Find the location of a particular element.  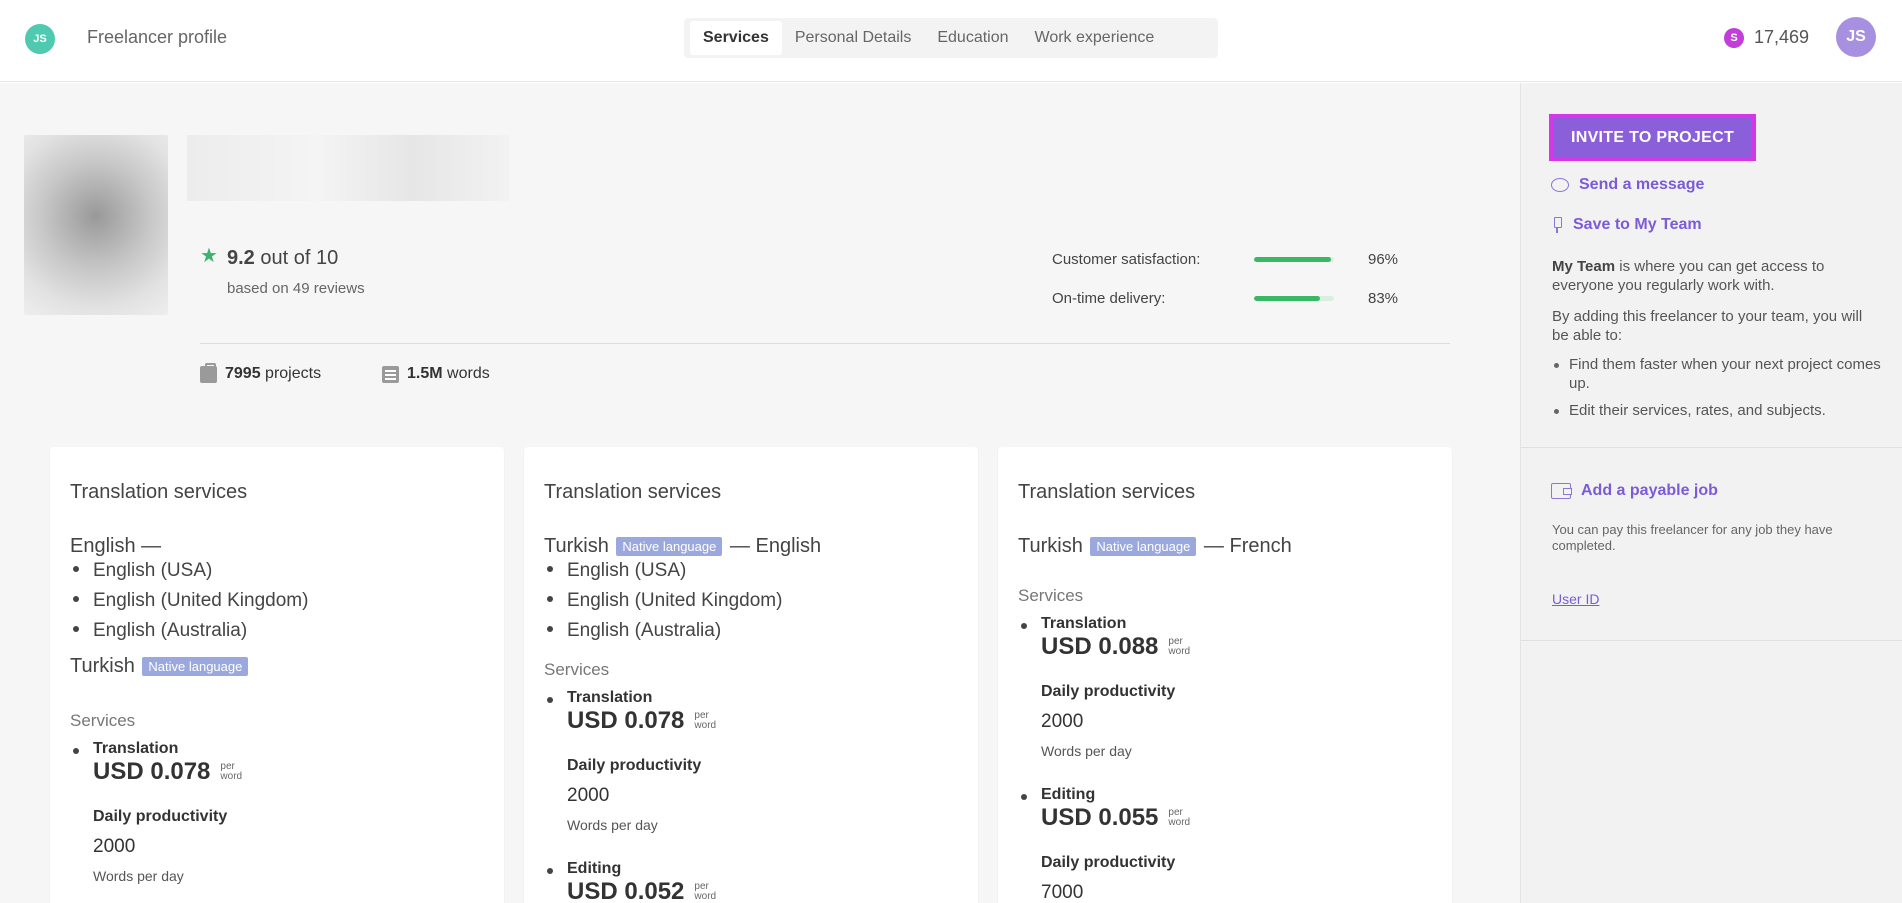

rating-suffix: out of 10 is located at coordinates (299, 258).